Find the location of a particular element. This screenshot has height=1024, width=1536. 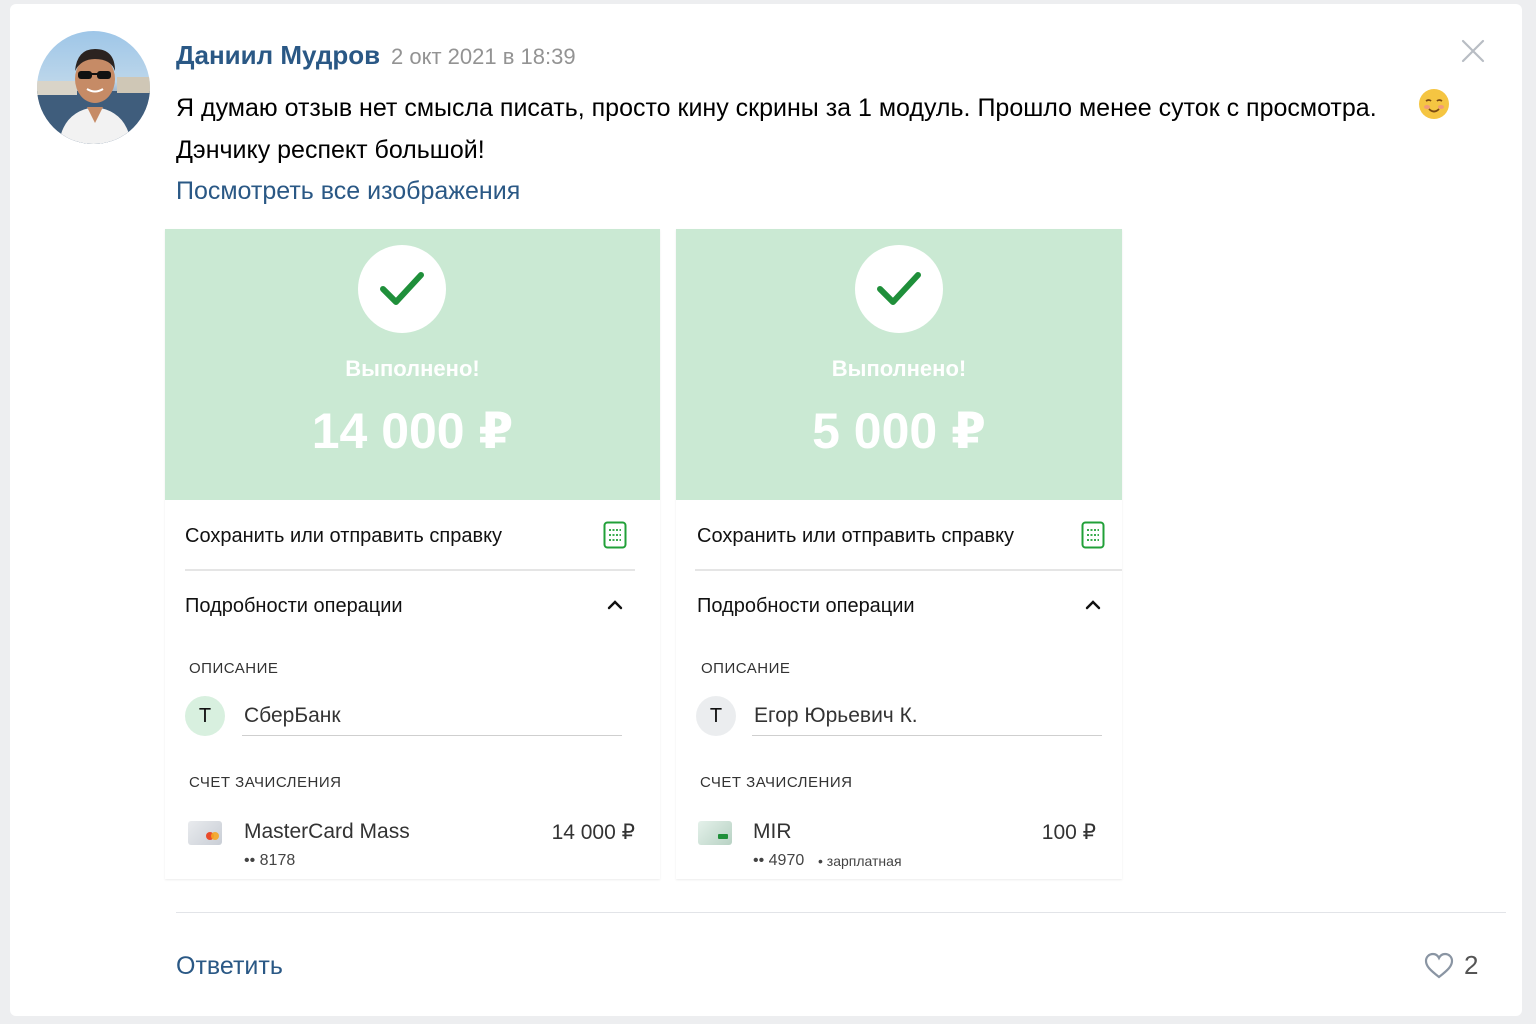

avatar is located at coordinates (93, 87).